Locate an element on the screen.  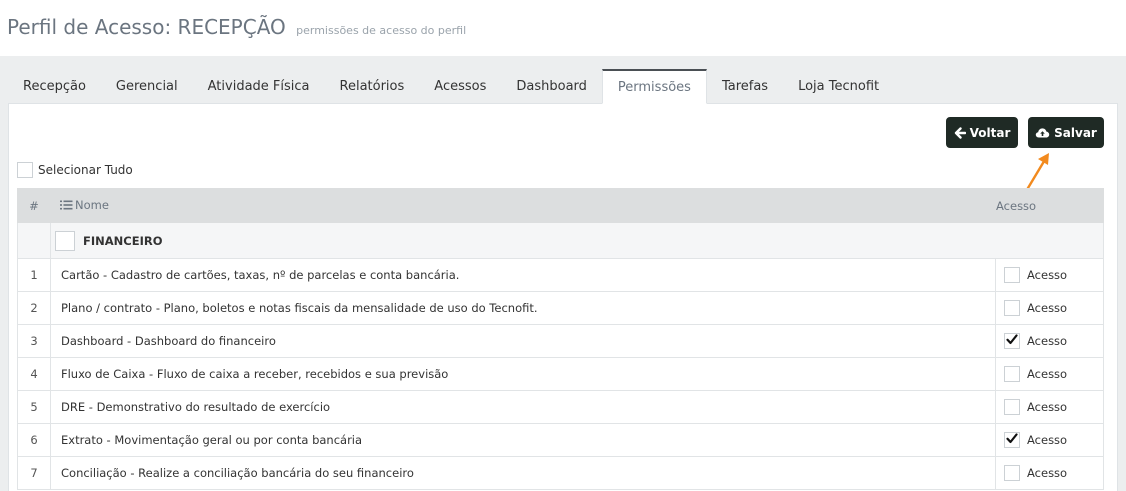
column-header-number: # is located at coordinates (34, 205).